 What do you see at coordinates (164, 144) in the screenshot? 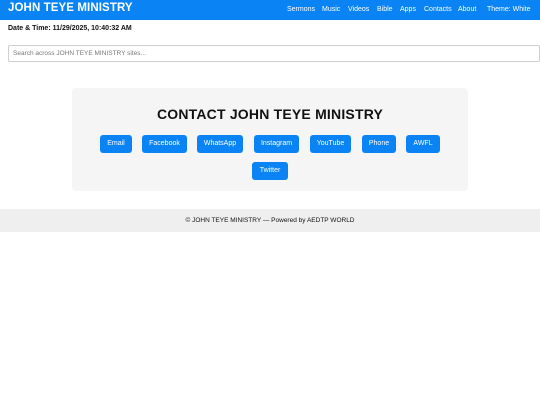
I see `facebook-button: Facebook` at bounding box center [164, 144].